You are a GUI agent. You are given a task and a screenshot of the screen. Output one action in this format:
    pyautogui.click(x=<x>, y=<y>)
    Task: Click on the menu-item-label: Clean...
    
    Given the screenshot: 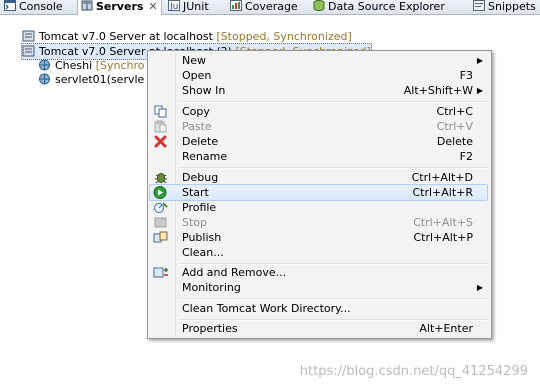 What is the action you would take?
    pyautogui.click(x=203, y=252)
    